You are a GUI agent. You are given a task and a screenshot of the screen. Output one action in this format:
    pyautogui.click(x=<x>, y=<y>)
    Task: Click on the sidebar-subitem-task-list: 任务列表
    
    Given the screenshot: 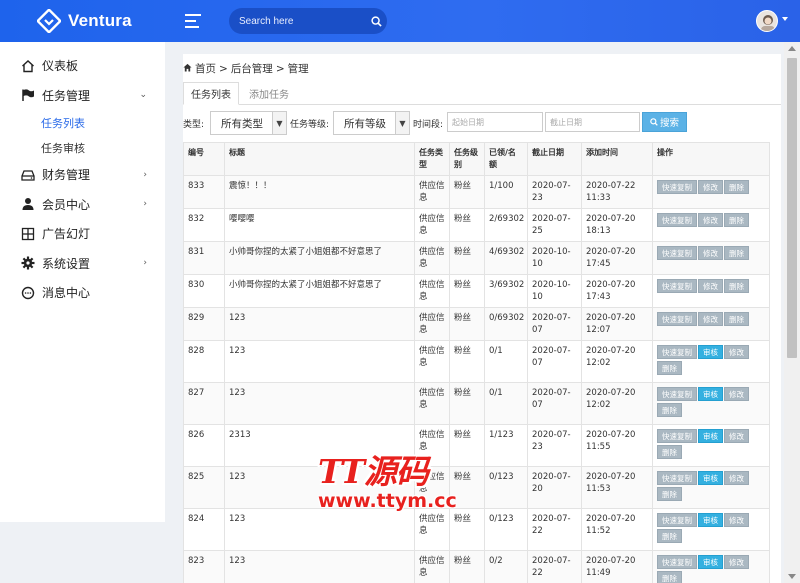 What is the action you would take?
    pyautogui.click(x=82, y=122)
    